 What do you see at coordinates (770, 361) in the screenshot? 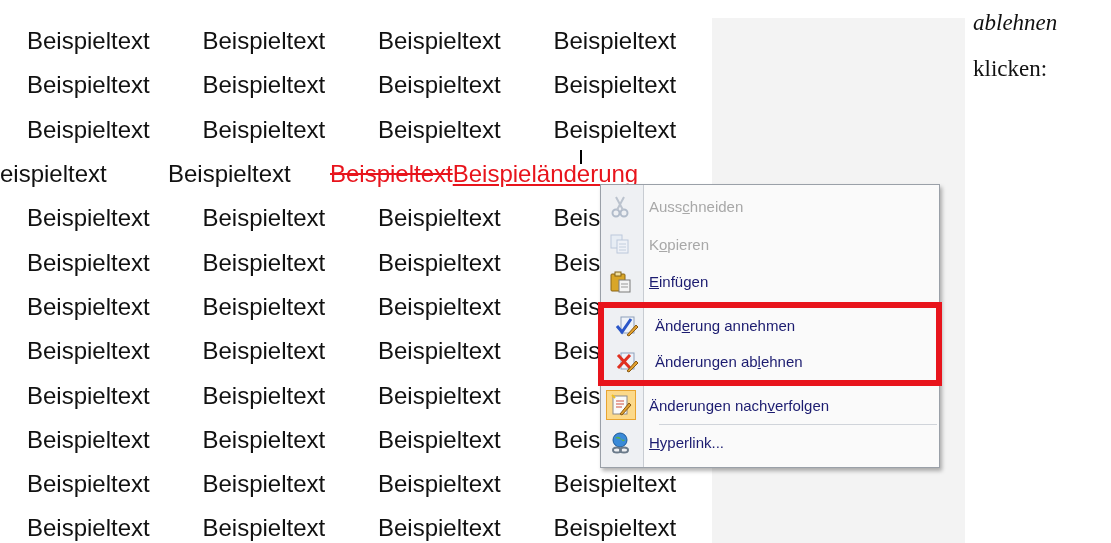
I see `menu-item: Änderungen ablehnen` at bounding box center [770, 361].